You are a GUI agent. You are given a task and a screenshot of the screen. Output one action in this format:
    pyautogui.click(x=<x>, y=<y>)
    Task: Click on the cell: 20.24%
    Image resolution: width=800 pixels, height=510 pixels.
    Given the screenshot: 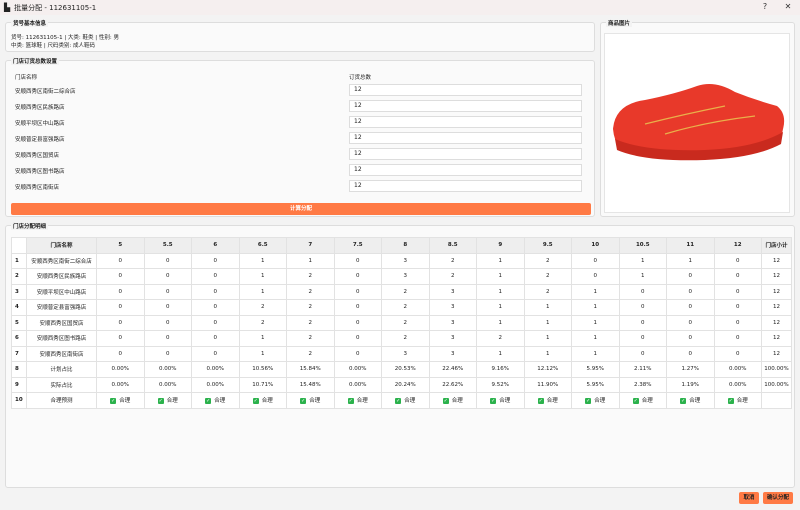 What is the action you would take?
    pyautogui.click(x=405, y=384)
    